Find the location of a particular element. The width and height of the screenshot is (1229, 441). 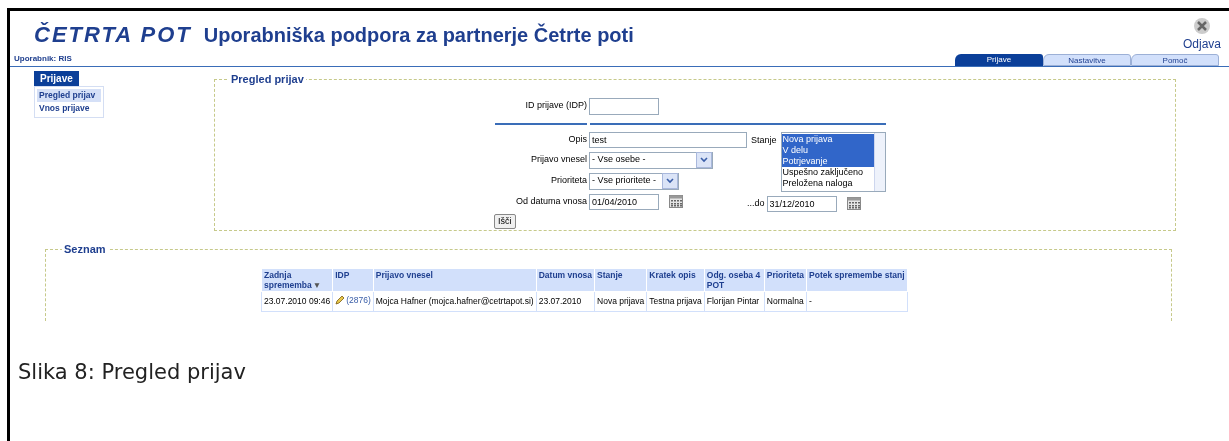

sidebar-item: Pregled prijav is located at coordinates (69, 95).